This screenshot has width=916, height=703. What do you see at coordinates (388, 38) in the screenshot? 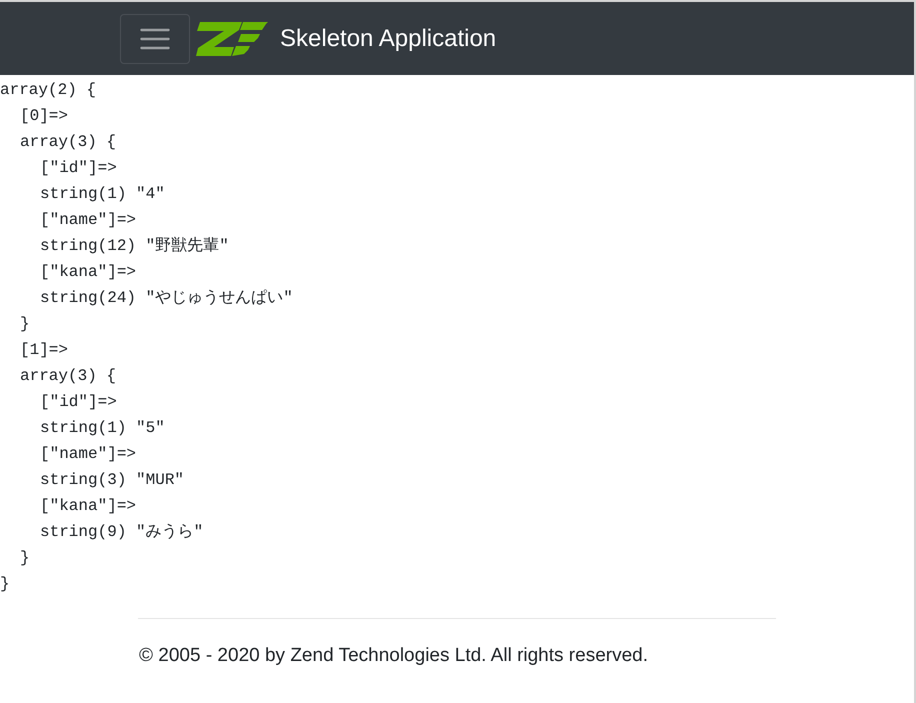
I see `app-title: Skeleton Application` at bounding box center [388, 38].